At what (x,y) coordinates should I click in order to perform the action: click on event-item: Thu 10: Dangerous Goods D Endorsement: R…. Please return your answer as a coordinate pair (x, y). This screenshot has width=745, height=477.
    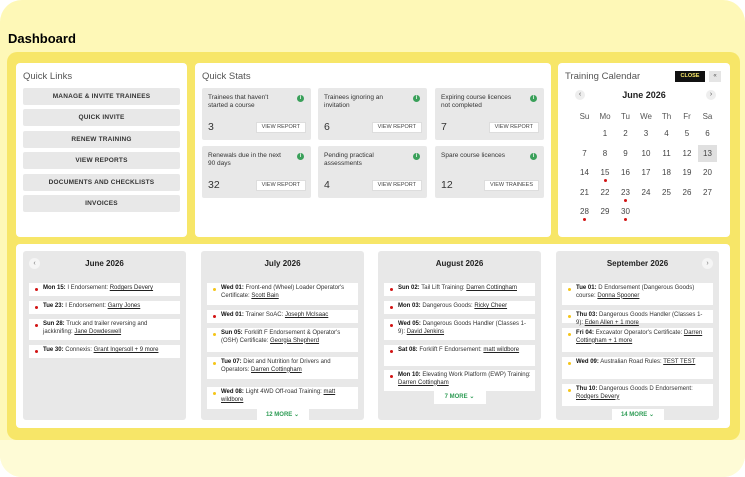
    Looking at the image, I should click on (637, 395).